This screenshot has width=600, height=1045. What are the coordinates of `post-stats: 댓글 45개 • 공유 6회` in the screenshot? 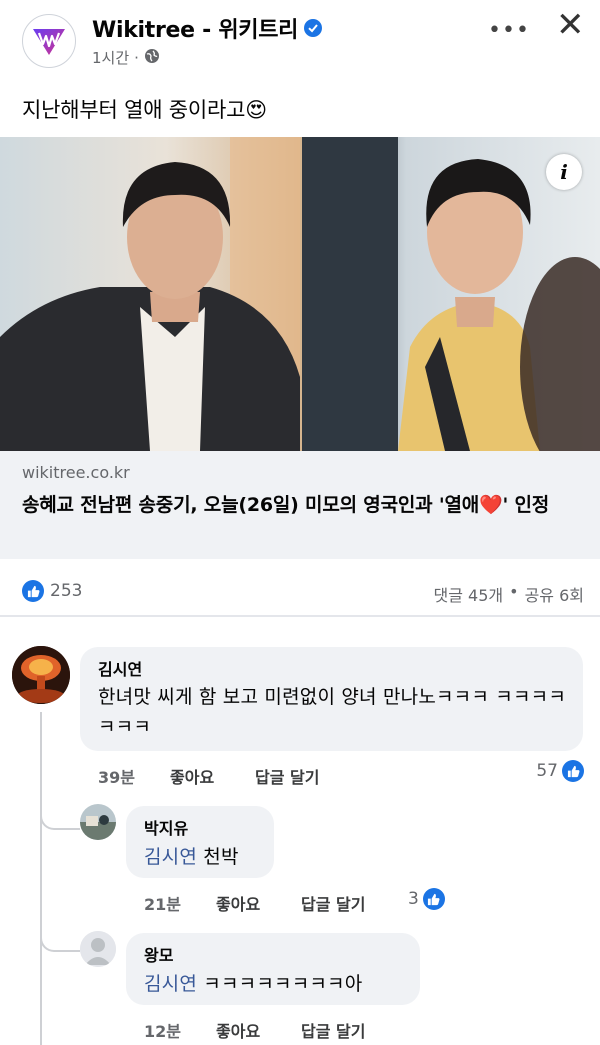 It's located at (509, 594).